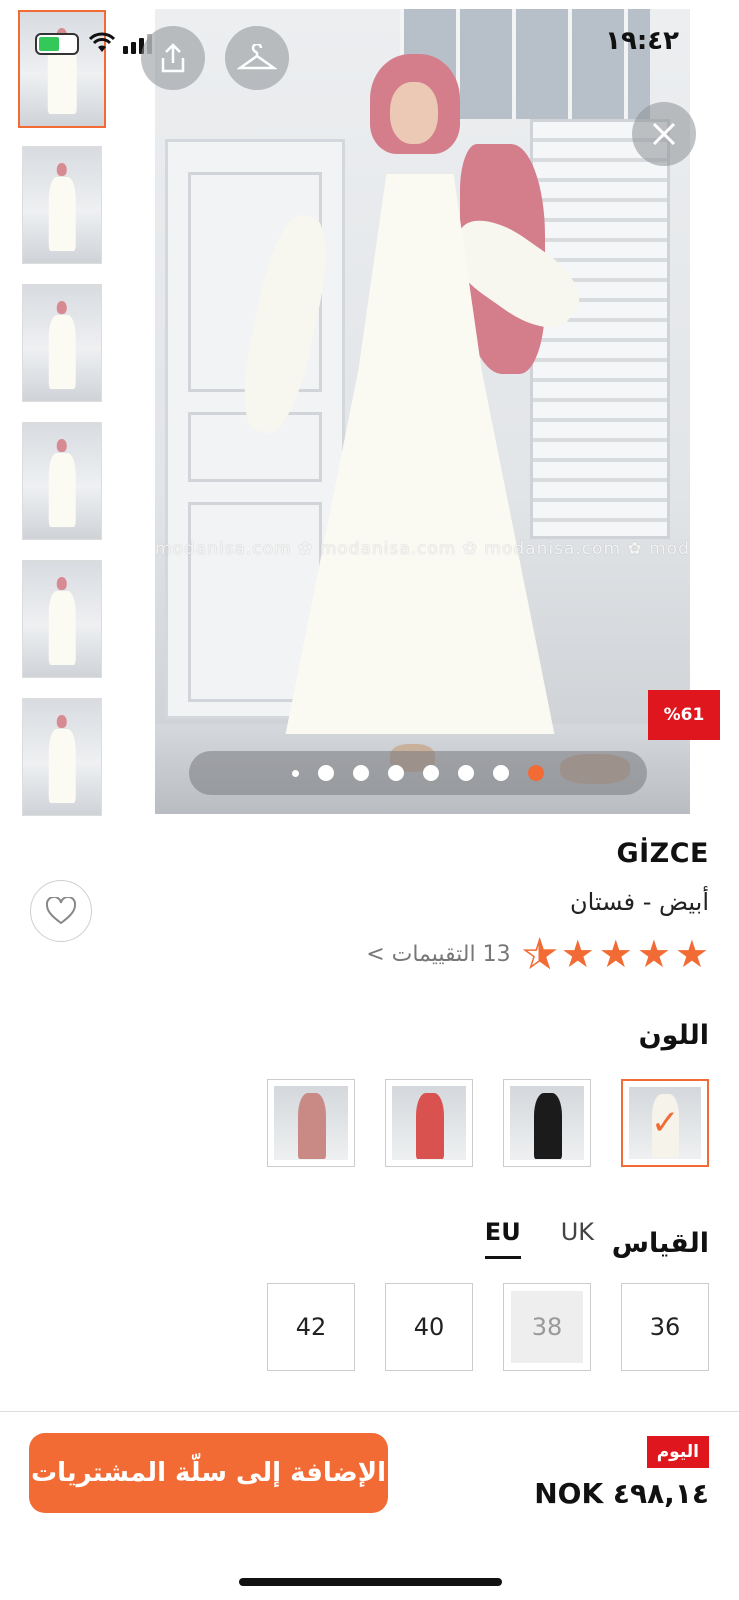 The height and width of the screenshot is (1600, 739). Describe the element at coordinates (547, 1327) in the screenshot. I see `size-option-unavailable: 38` at that location.